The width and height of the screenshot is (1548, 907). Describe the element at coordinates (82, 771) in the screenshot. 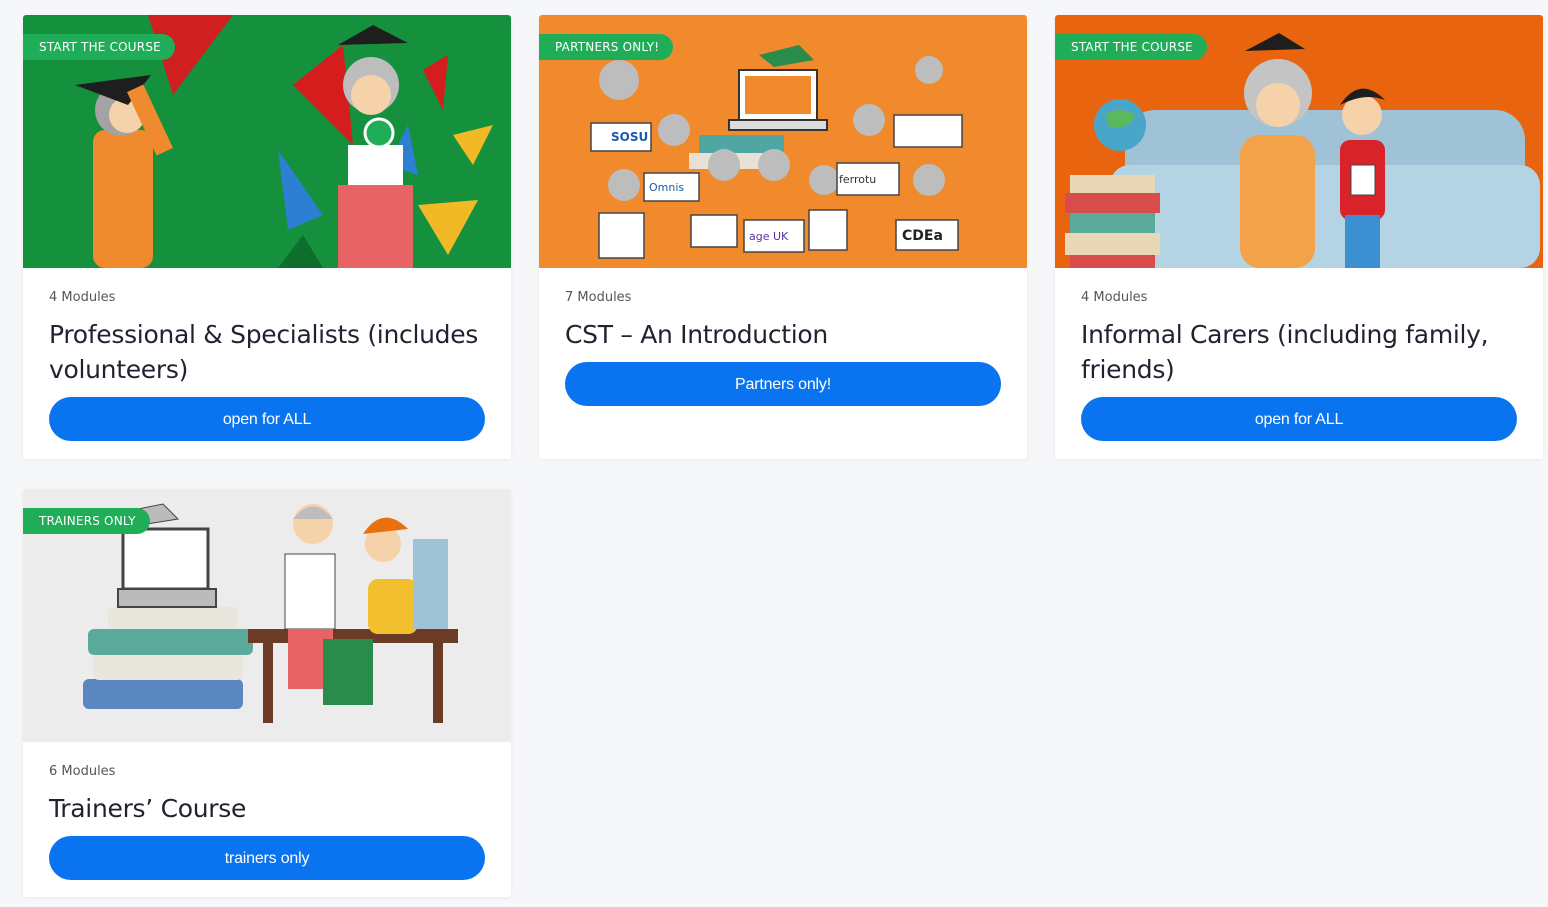

I see `module-count: 6 Modules` at that location.